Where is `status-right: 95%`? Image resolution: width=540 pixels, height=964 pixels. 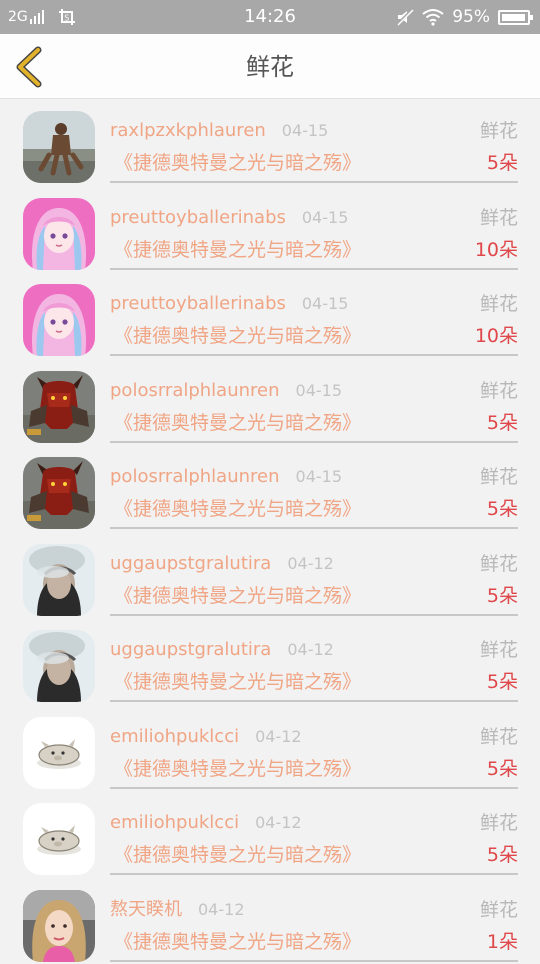
status-right: 95% is located at coordinates (463, 17).